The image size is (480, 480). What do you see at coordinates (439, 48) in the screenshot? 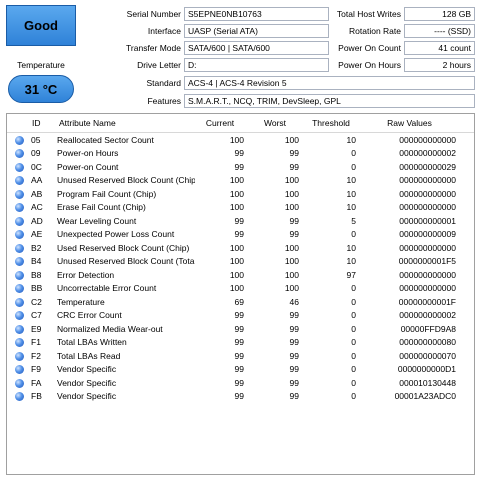
I see `power-on-count-field: 41 count` at bounding box center [439, 48].